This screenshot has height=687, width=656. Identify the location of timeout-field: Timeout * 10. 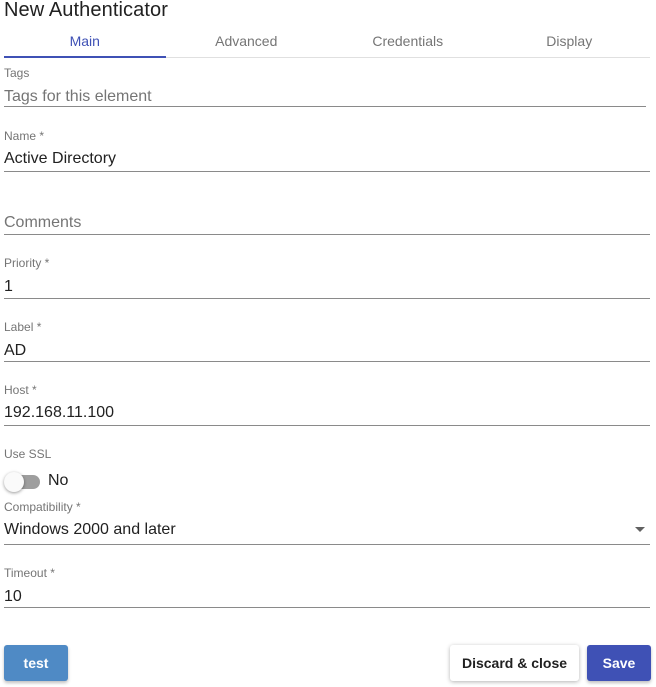
(327, 588).